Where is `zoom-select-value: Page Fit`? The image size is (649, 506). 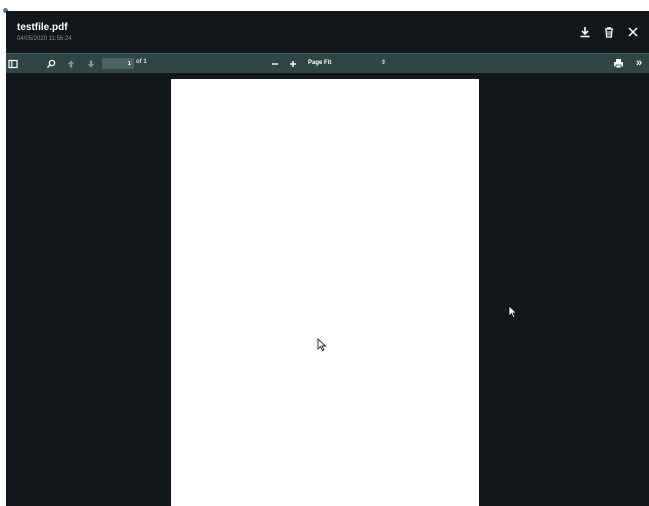
zoom-select-value: Page Fit is located at coordinates (320, 63).